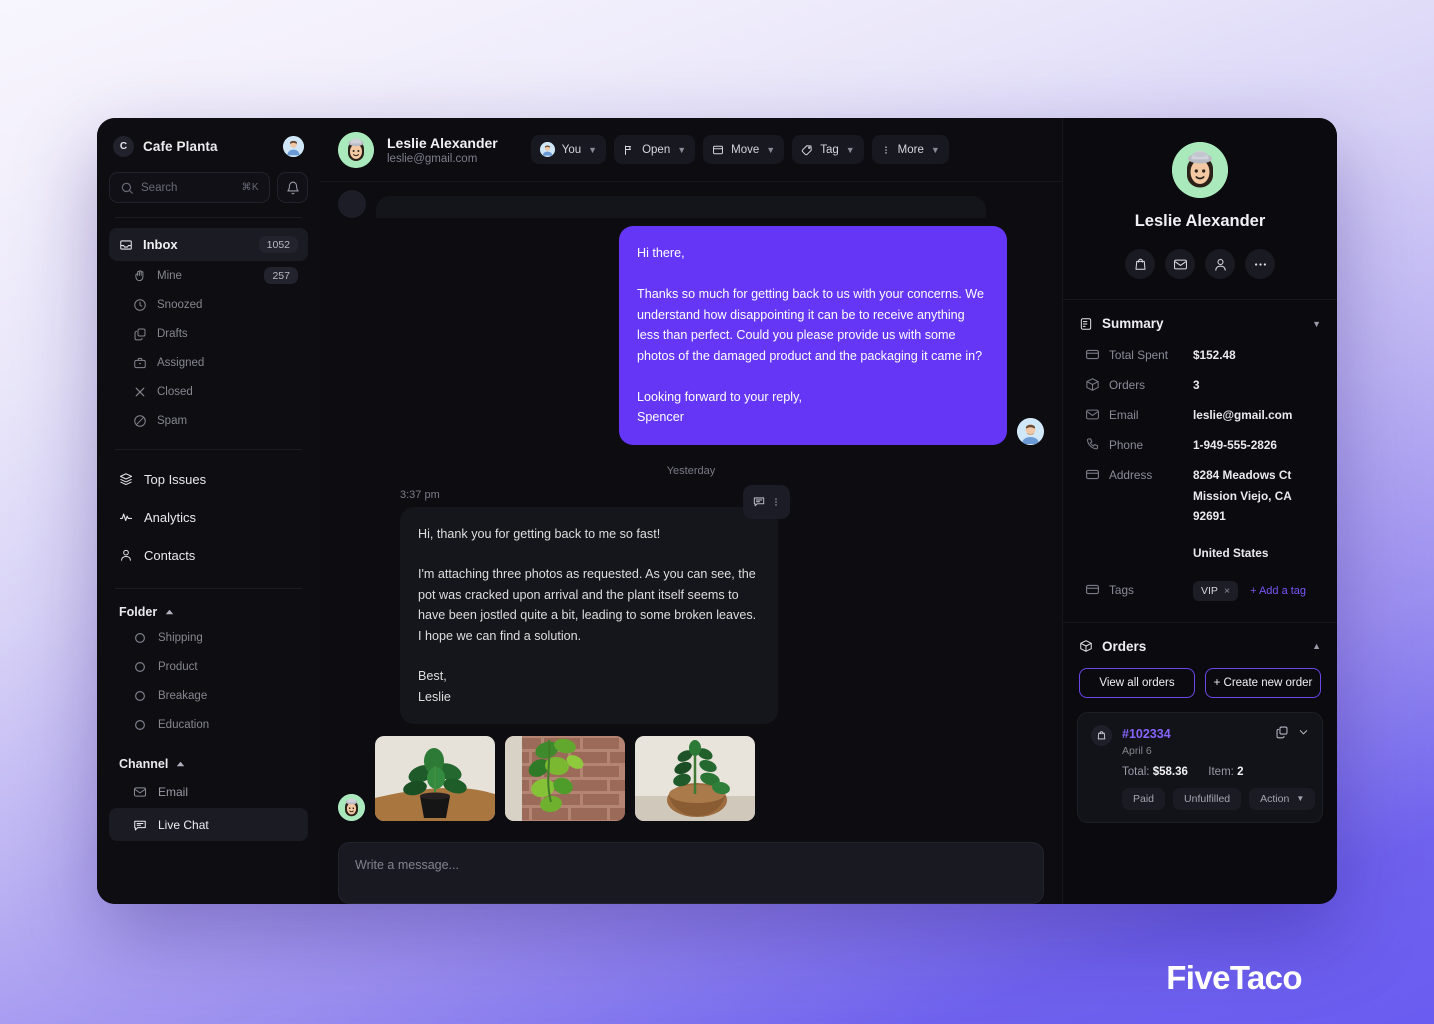 Image resolution: width=1434 pixels, height=1024 pixels. Describe the element at coordinates (126, 479) in the screenshot. I see `layers-icon` at that location.